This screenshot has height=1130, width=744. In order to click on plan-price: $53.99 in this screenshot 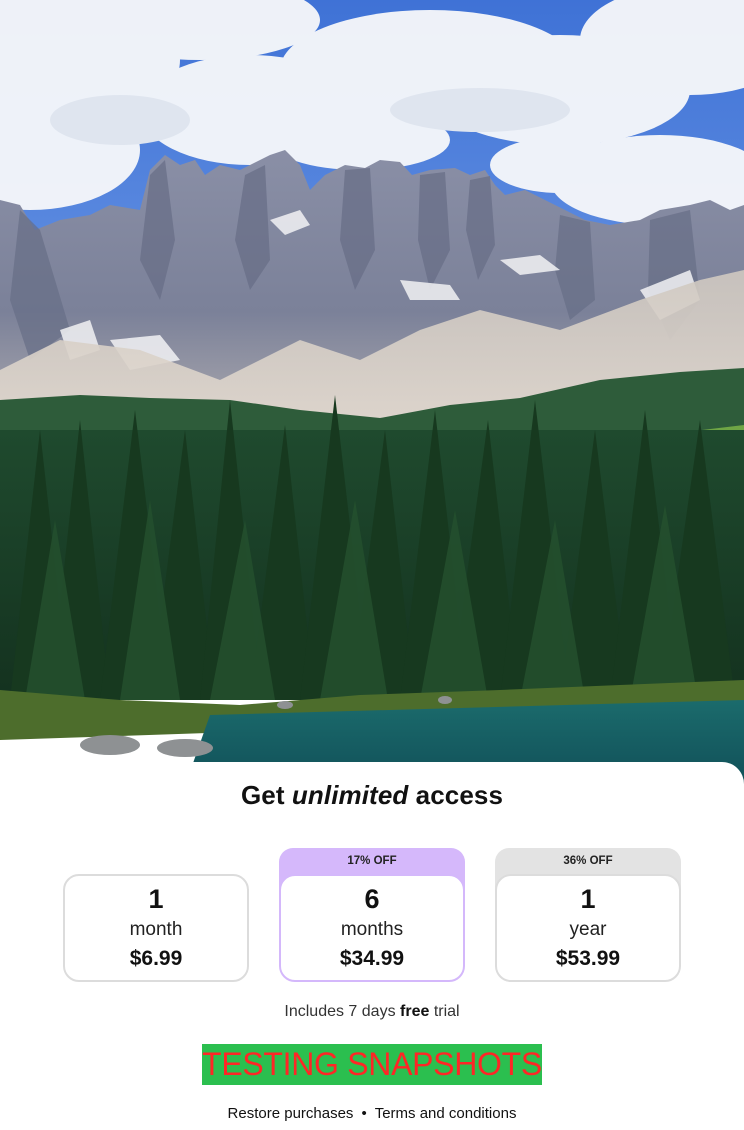, I will do `click(588, 958)`.